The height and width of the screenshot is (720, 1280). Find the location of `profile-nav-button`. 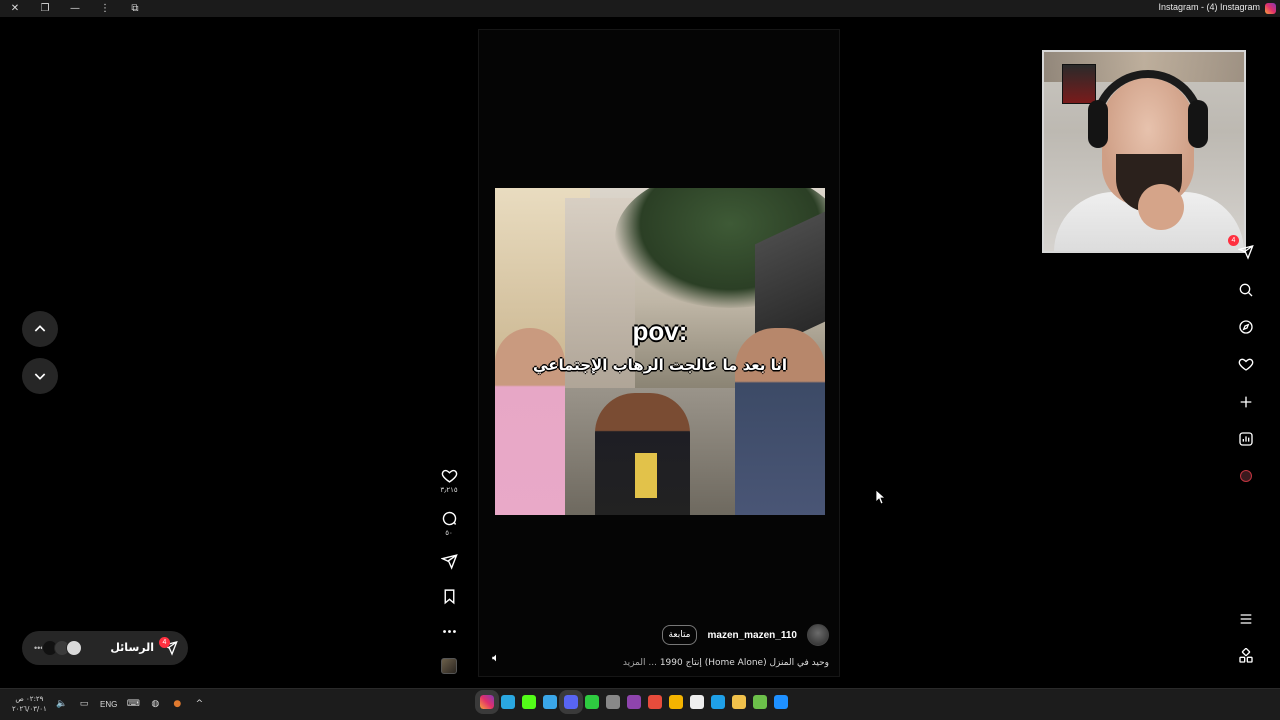

profile-nav-button is located at coordinates (1246, 476).